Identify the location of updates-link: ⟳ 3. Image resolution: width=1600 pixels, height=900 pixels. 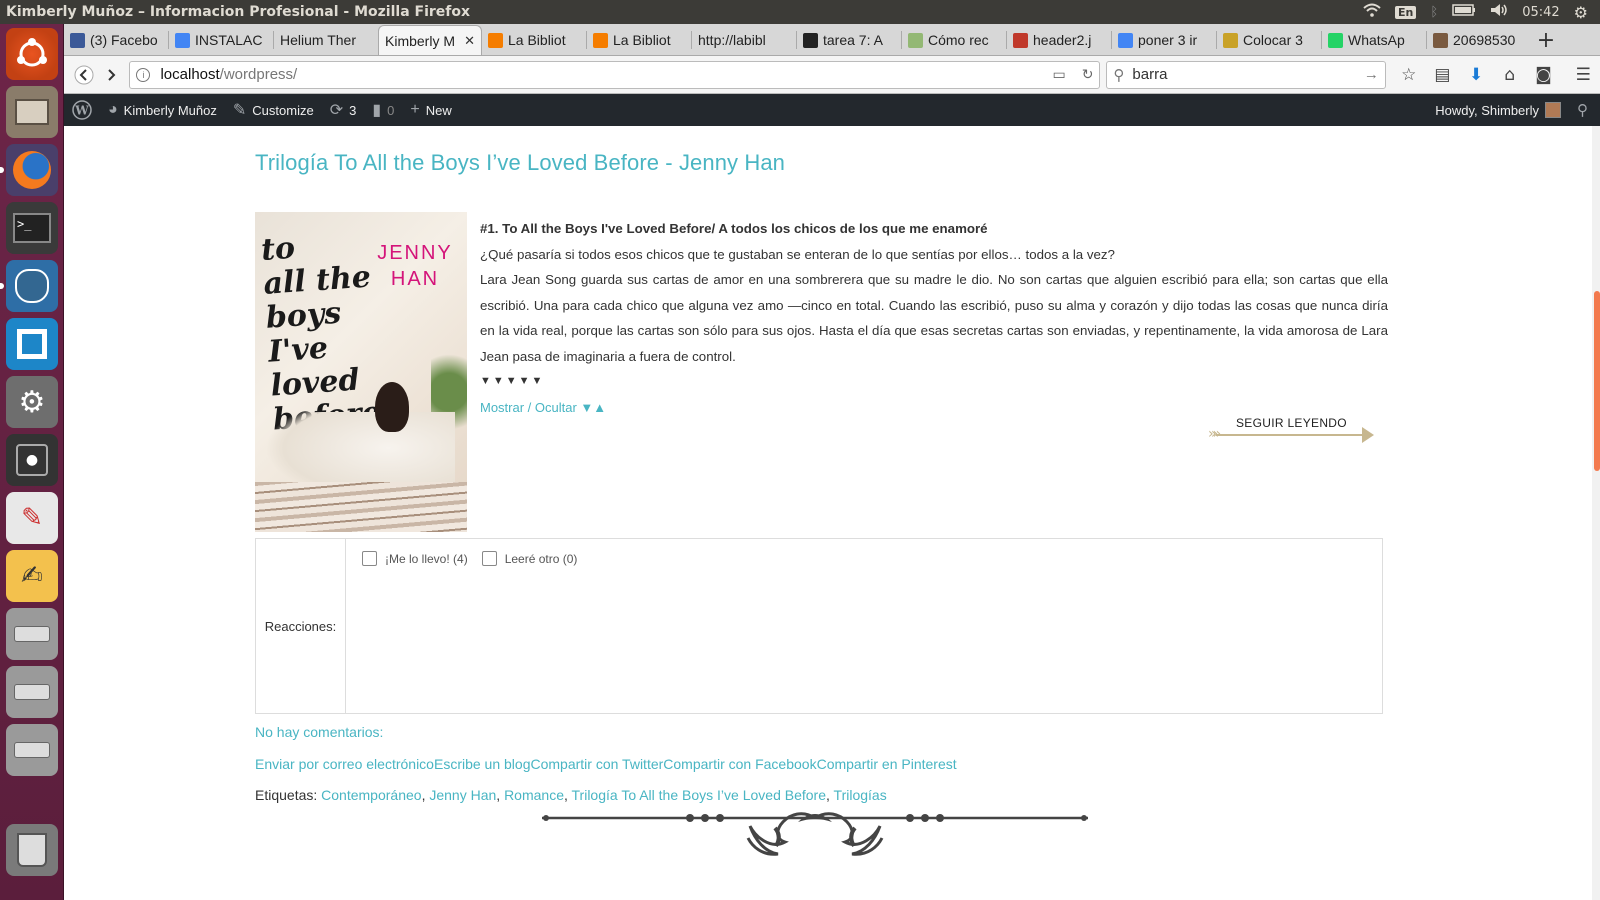
(343, 110).